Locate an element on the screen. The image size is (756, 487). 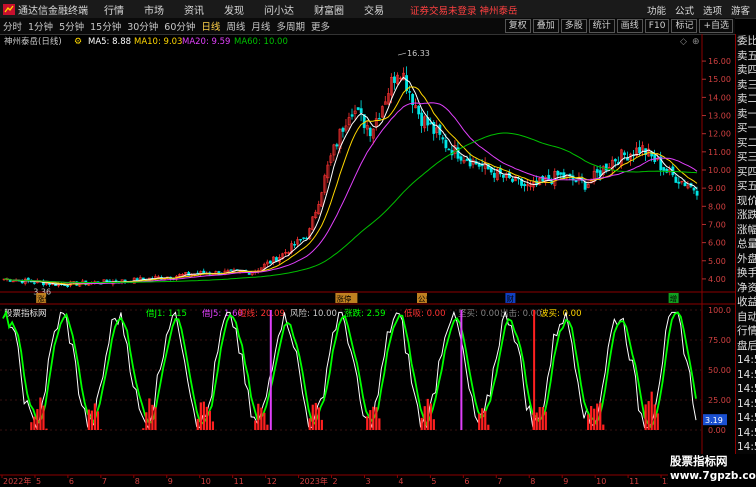
toolbar-button: F10 is located at coordinates (657, 26).